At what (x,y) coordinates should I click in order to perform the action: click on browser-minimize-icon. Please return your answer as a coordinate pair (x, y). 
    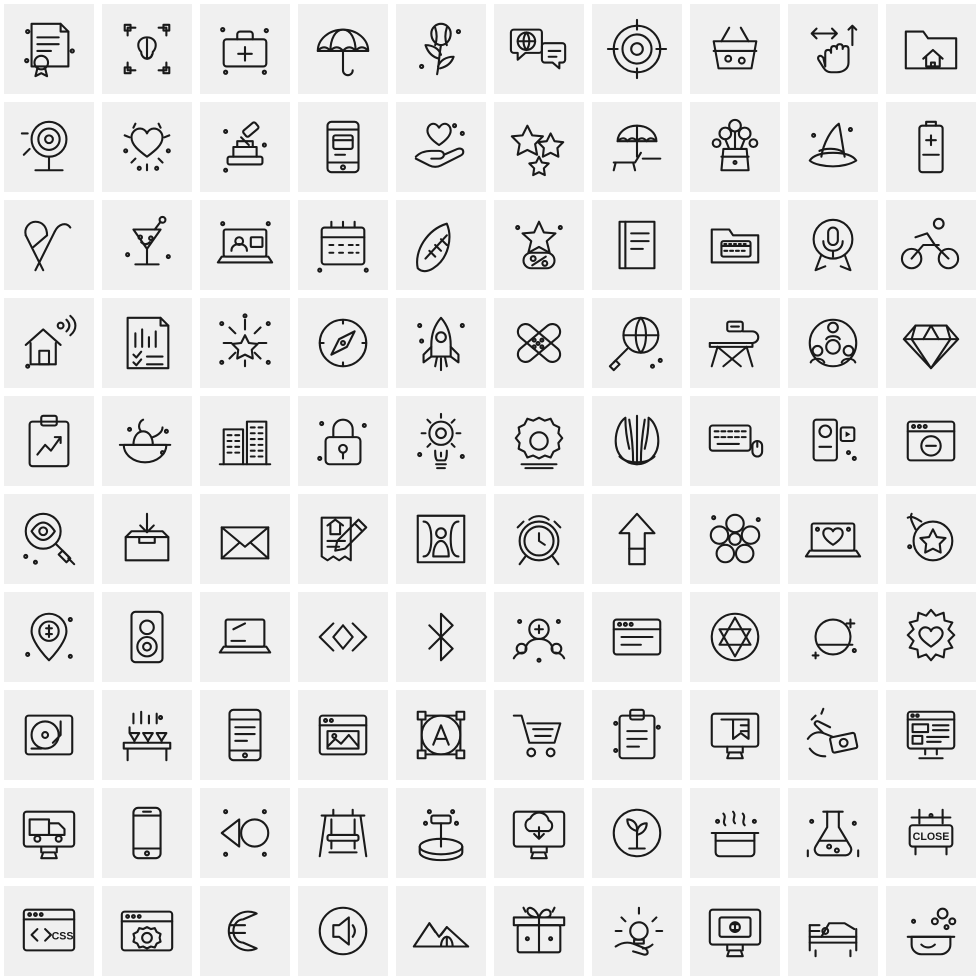
    Looking at the image, I should click on (931, 441).